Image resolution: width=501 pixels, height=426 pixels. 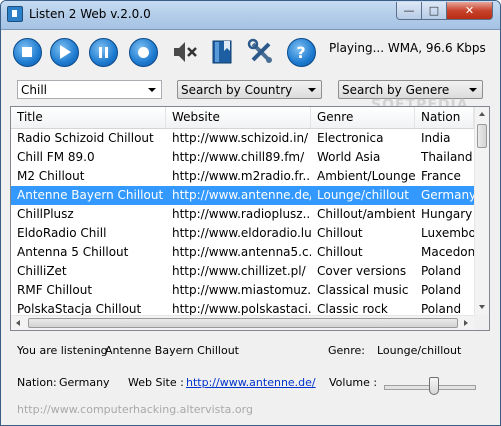 I want to click on row-title: Antenne Bayern Chillout, so click(x=90, y=195).